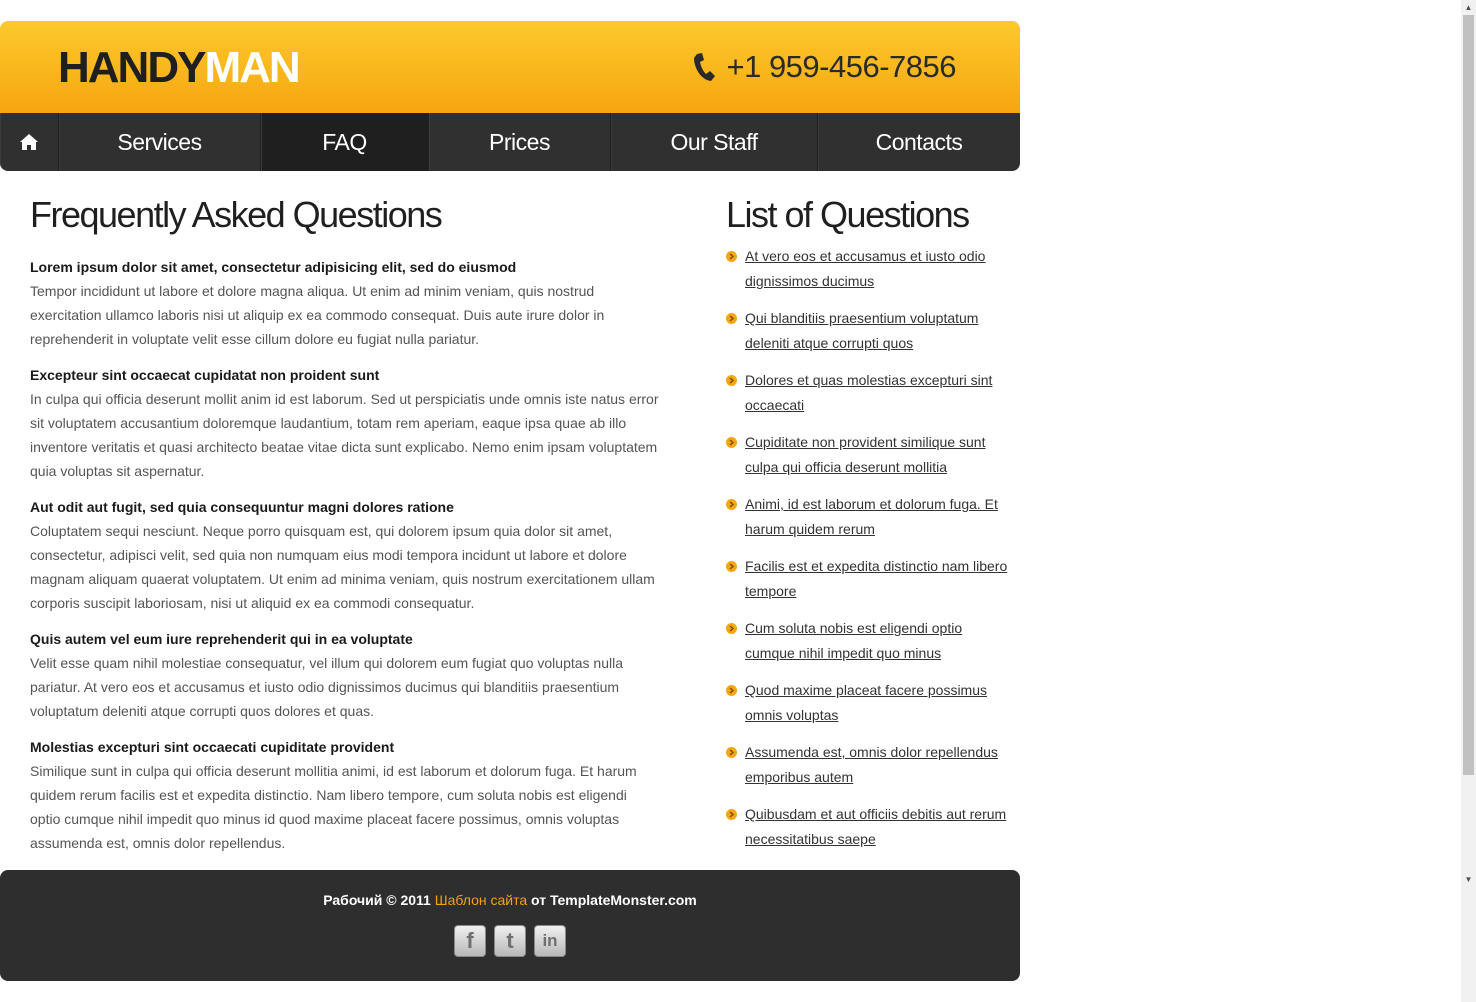 The image size is (1476, 1002). What do you see at coordinates (132, 67) in the screenshot?
I see `logo-part-handy: HANDY` at bounding box center [132, 67].